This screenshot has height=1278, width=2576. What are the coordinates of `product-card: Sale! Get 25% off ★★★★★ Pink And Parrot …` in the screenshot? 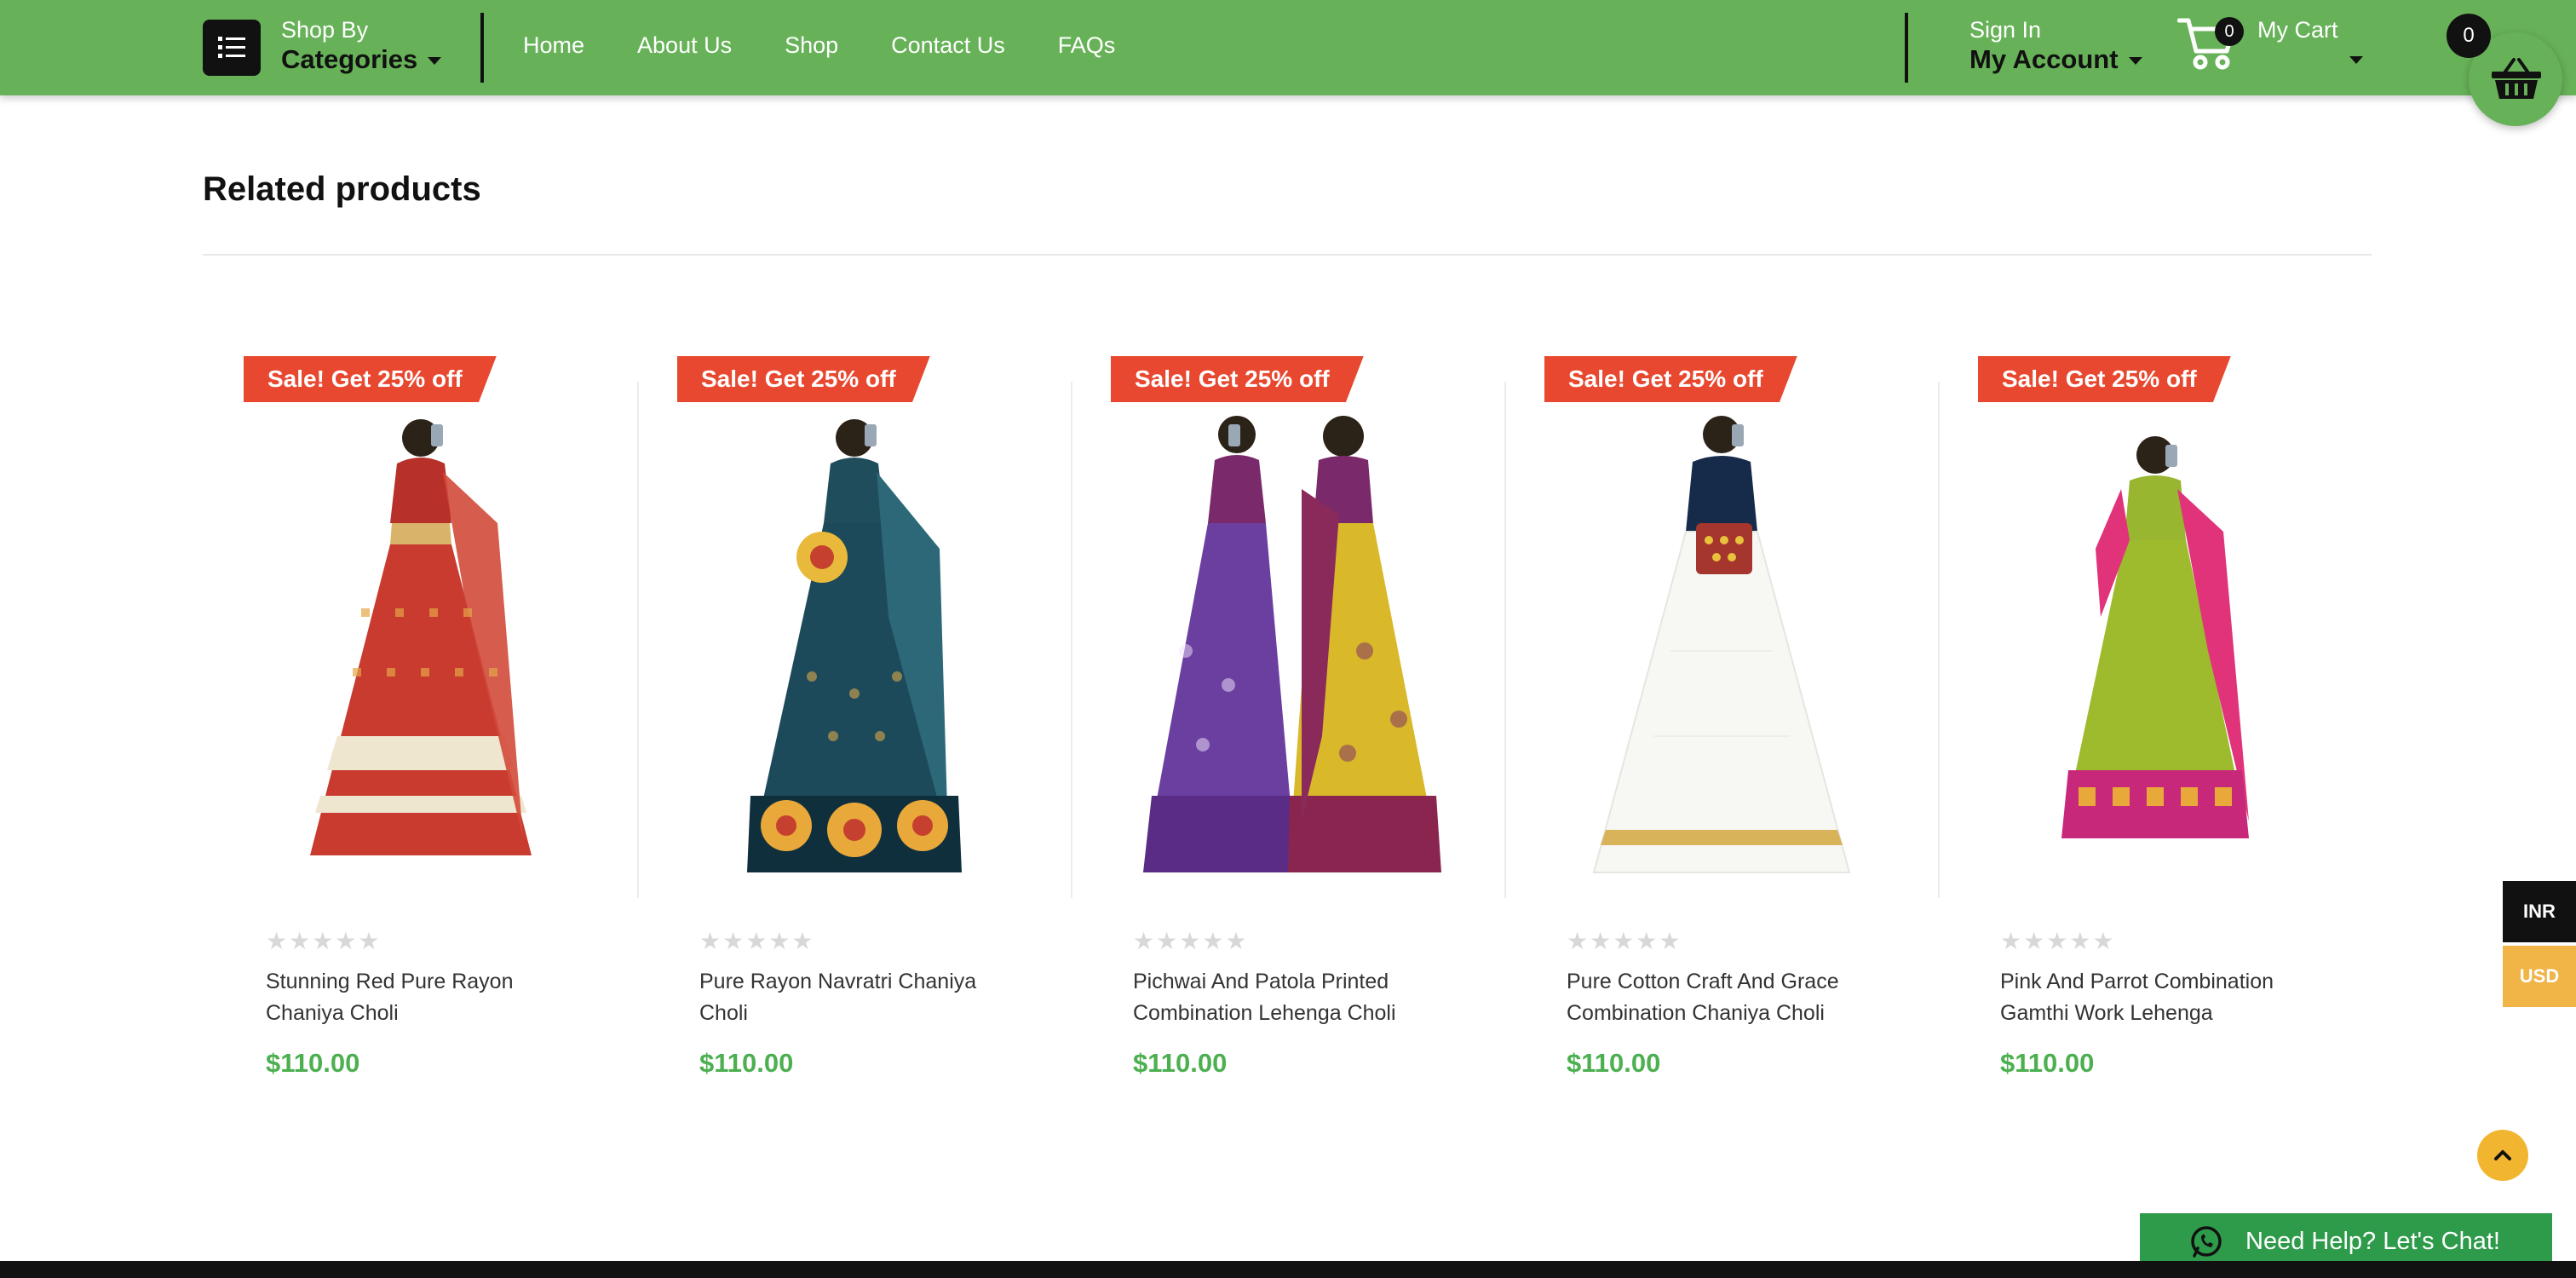 It's located at (2154, 726).